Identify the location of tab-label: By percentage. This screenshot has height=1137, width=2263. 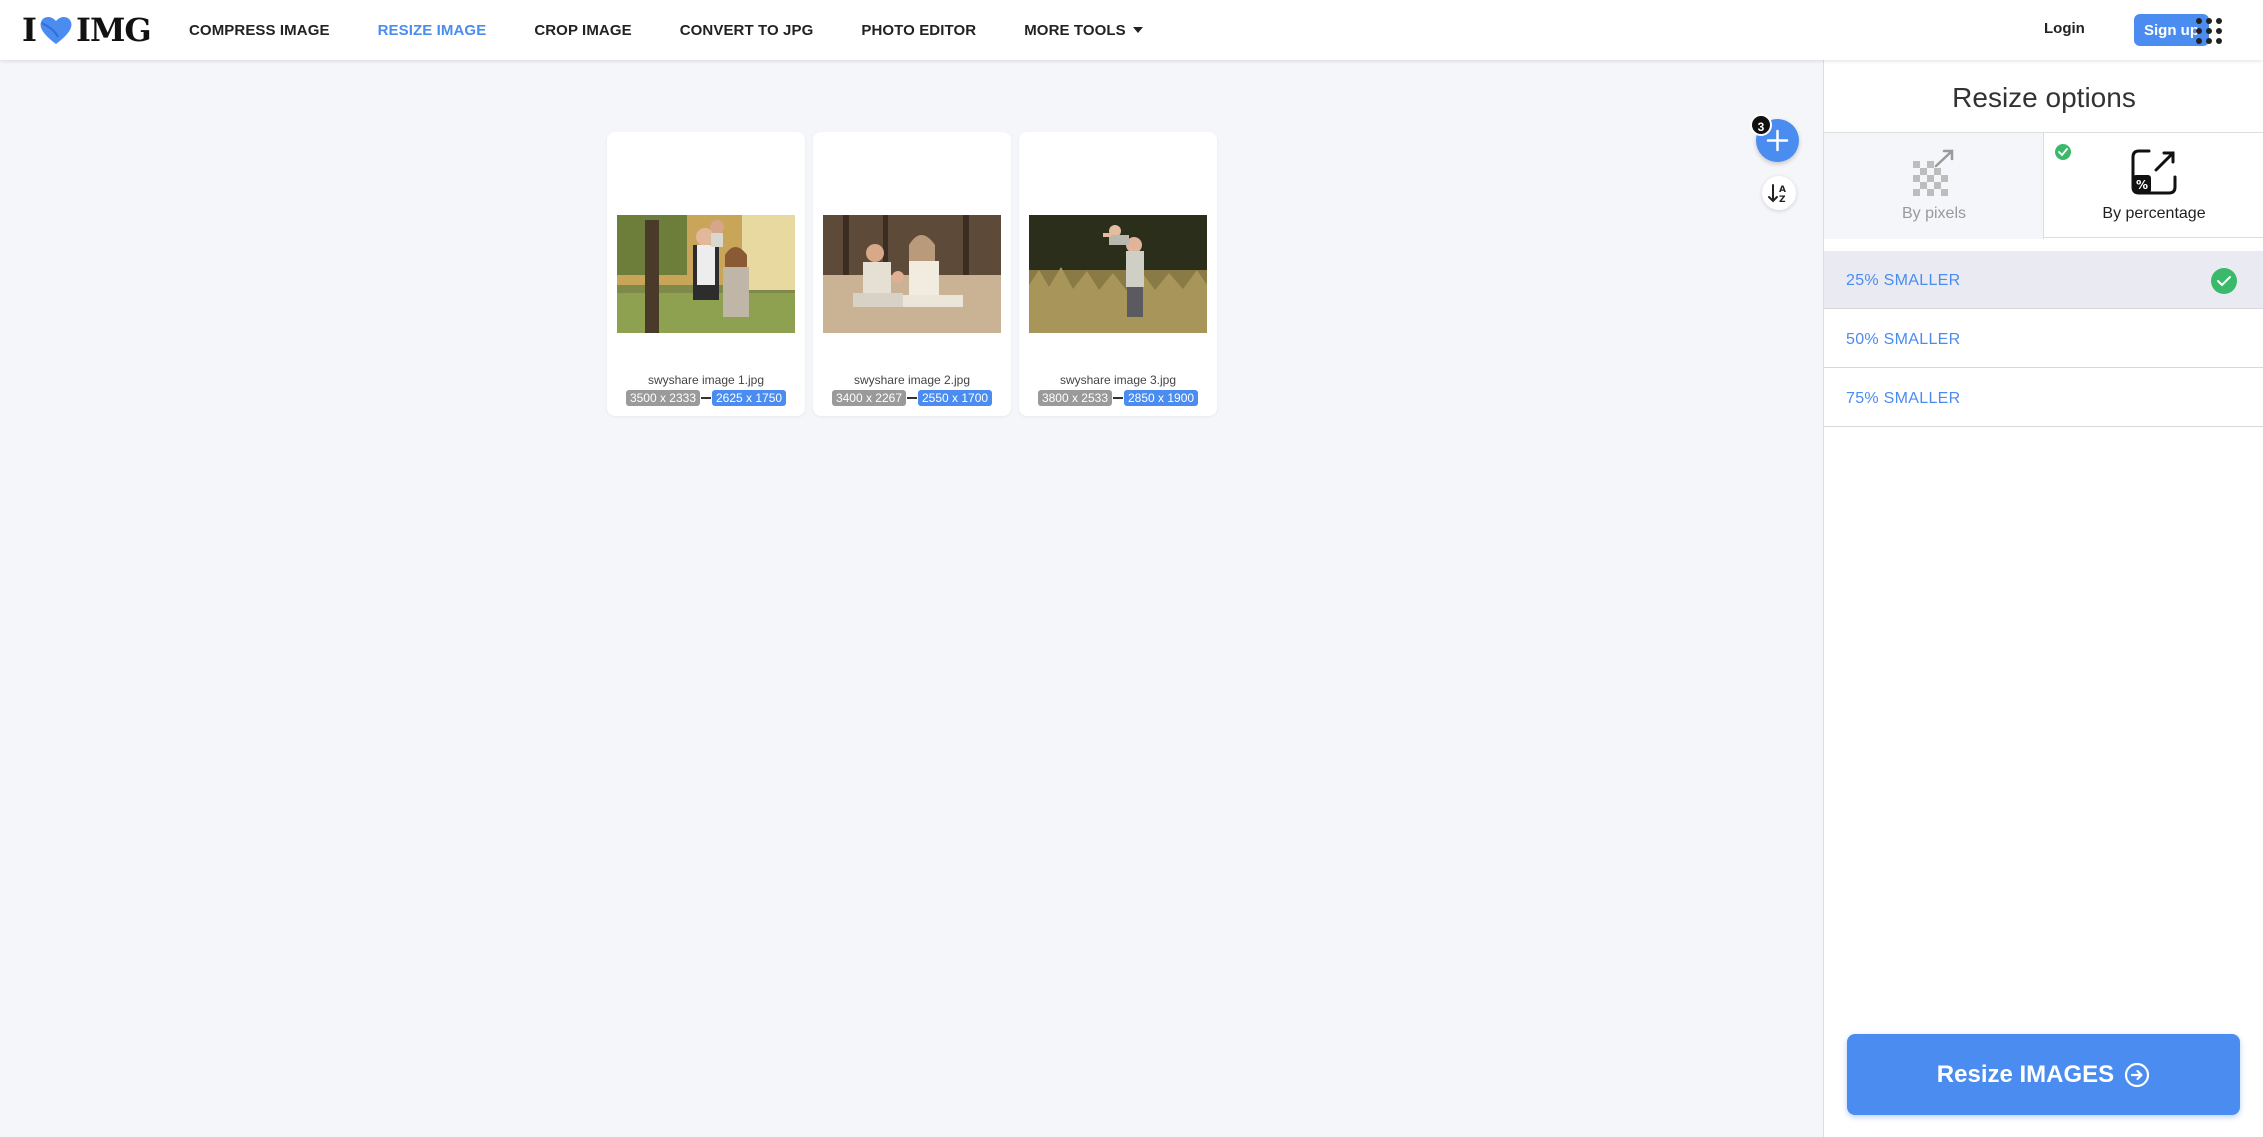
(2154, 213).